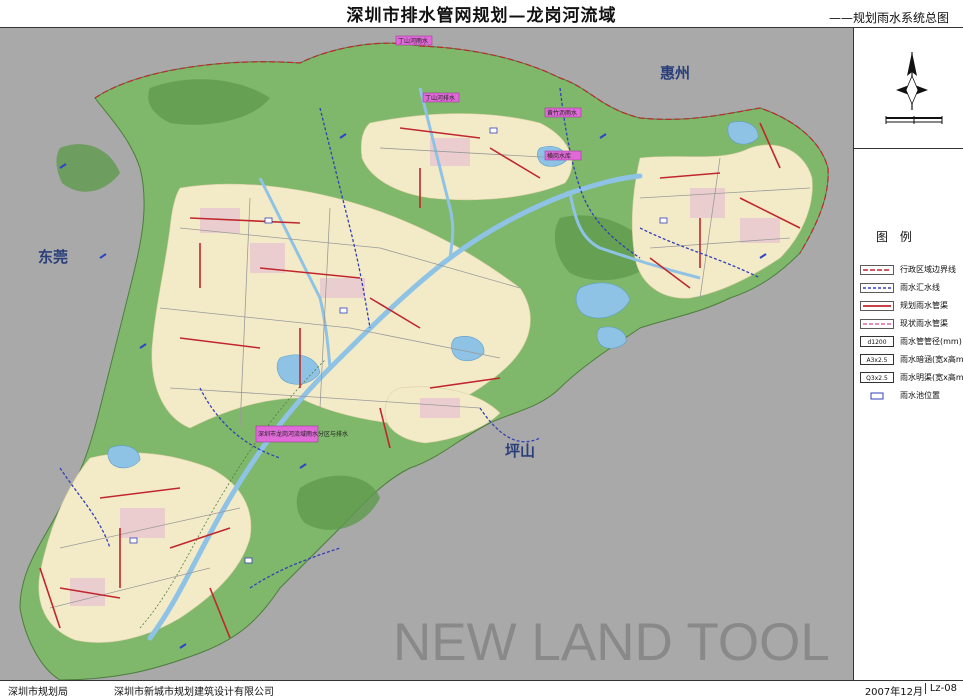 The width and height of the screenshot is (963, 698). What do you see at coordinates (877, 341) in the screenshot?
I see `legend-box: d1200` at bounding box center [877, 341].